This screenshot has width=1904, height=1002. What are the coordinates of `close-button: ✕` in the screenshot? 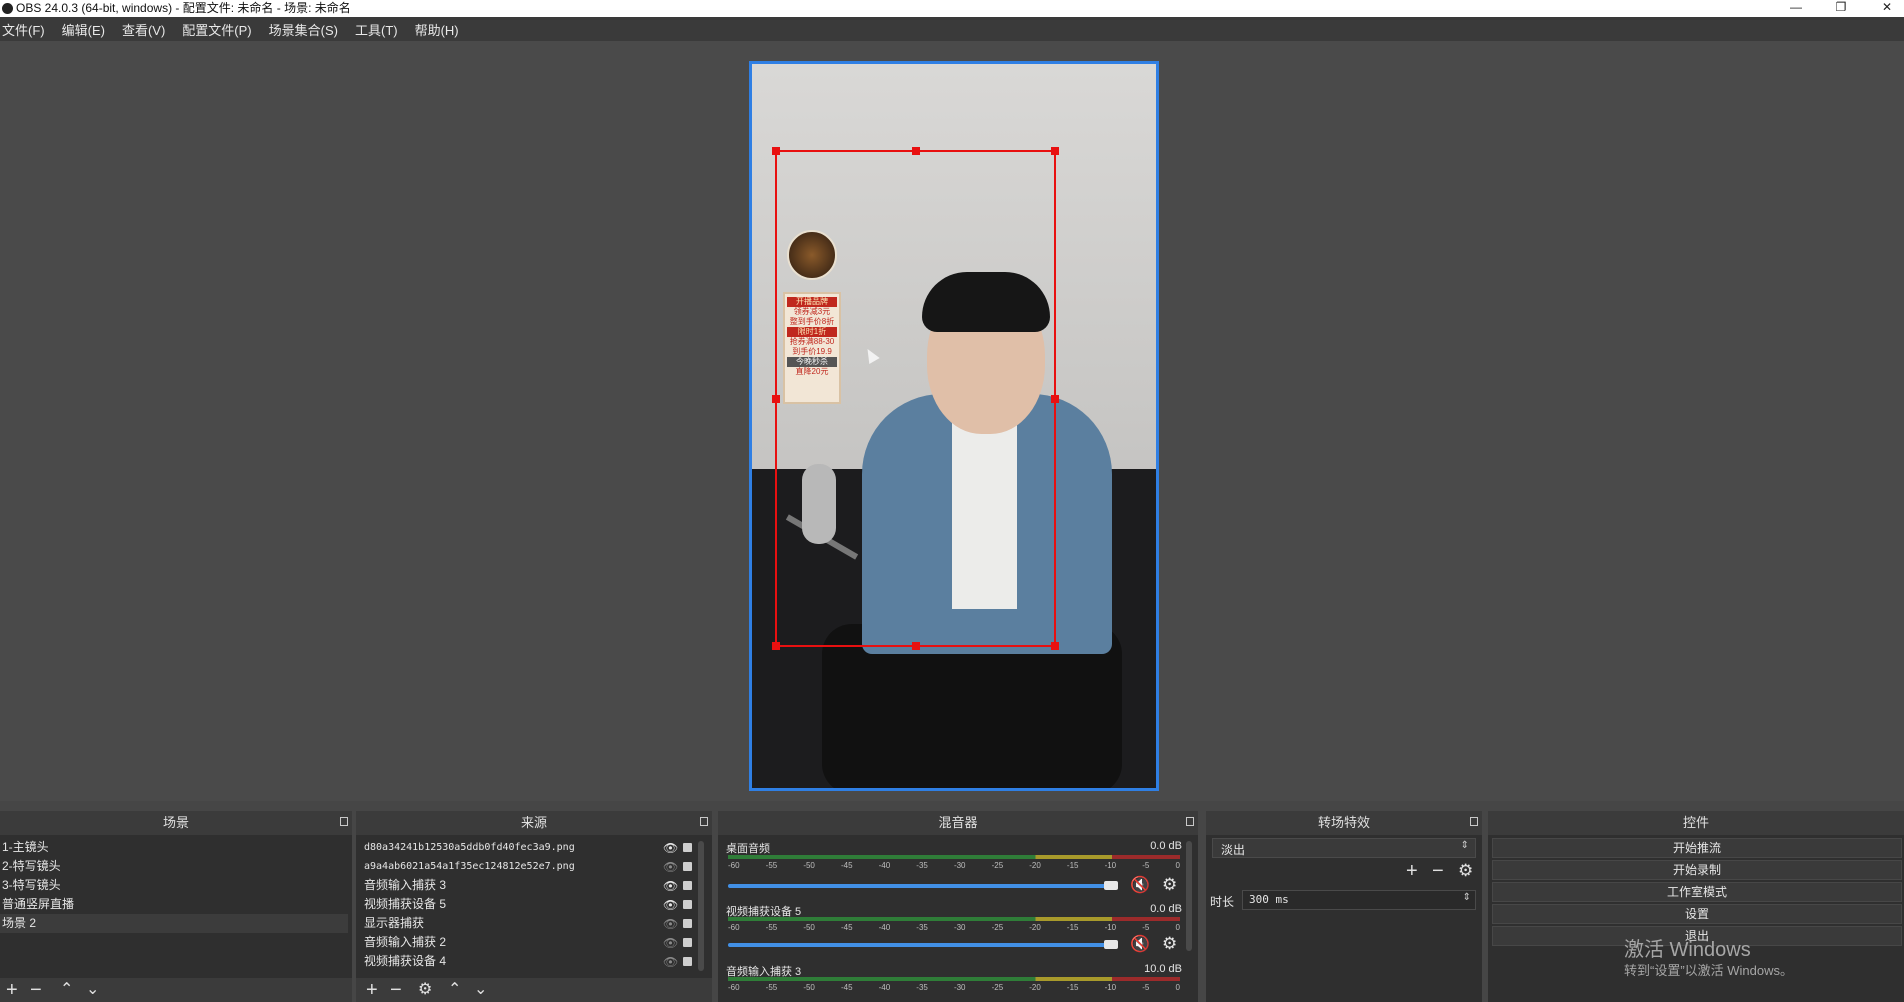 It's located at (1887, 8).